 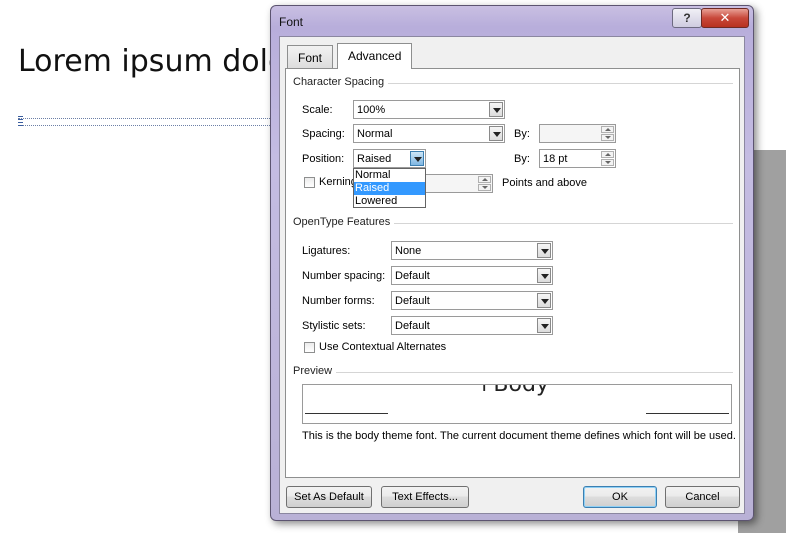 What do you see at coordinates (323, 134) in the screenshot?
I see `spacing-label: Spacing:` at bounding box center [323, 134].